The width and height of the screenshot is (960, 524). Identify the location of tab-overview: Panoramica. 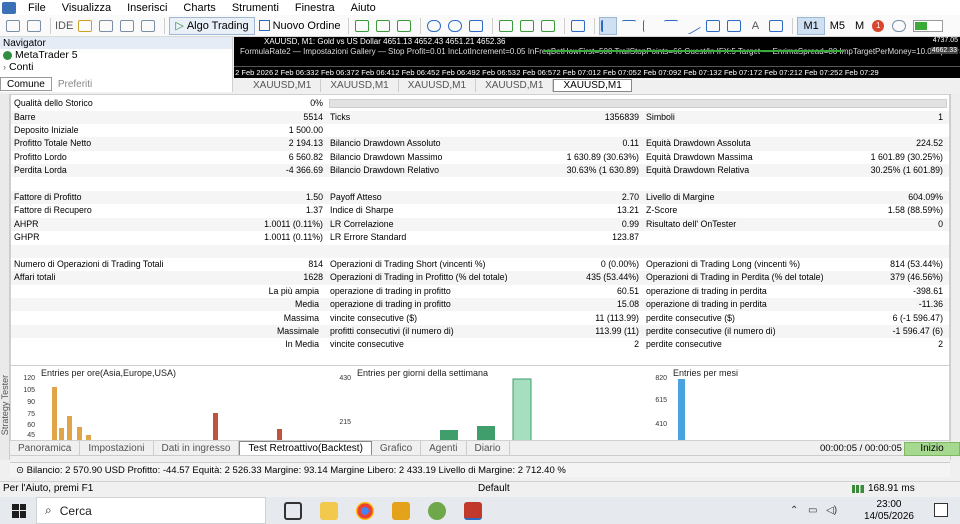
(45, 448).